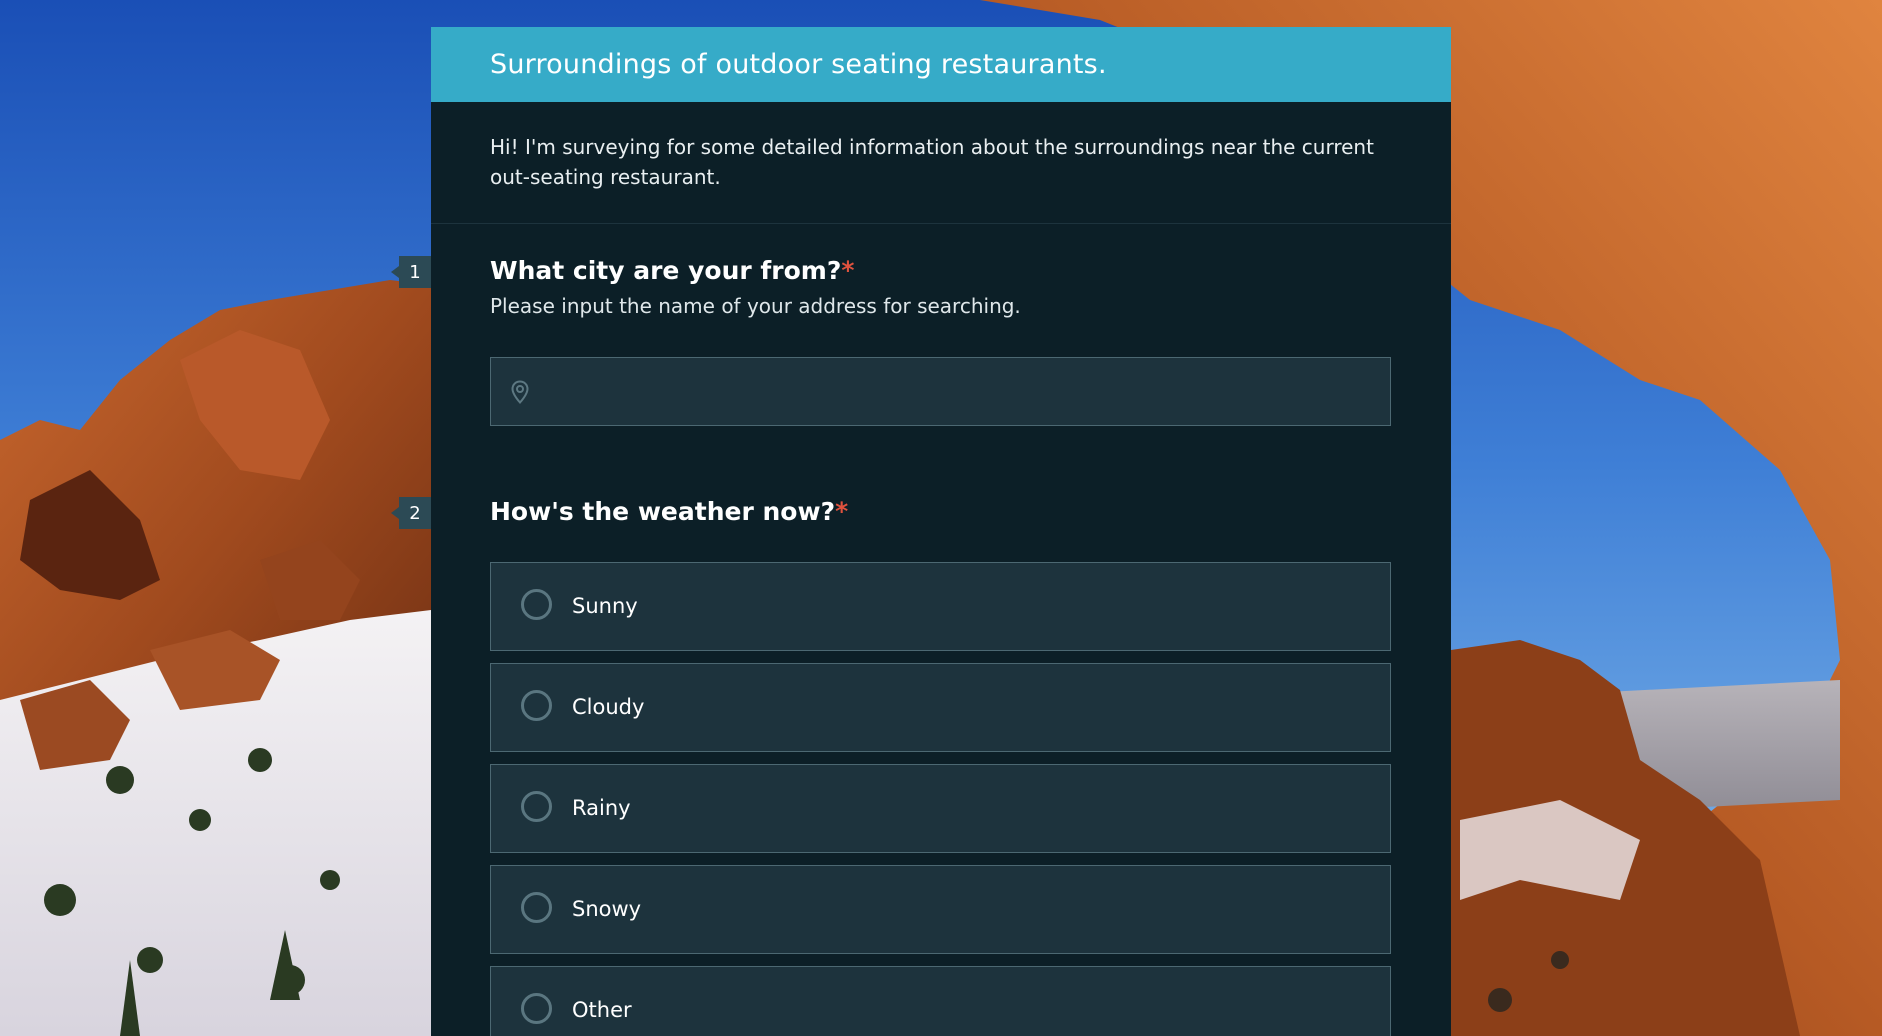 Image resolution: width=1882 pixels, height=1036 pixels. Describe the element at coordinates (411, 272) in the screenshot. I see `question-number-badge: 1` at that location.